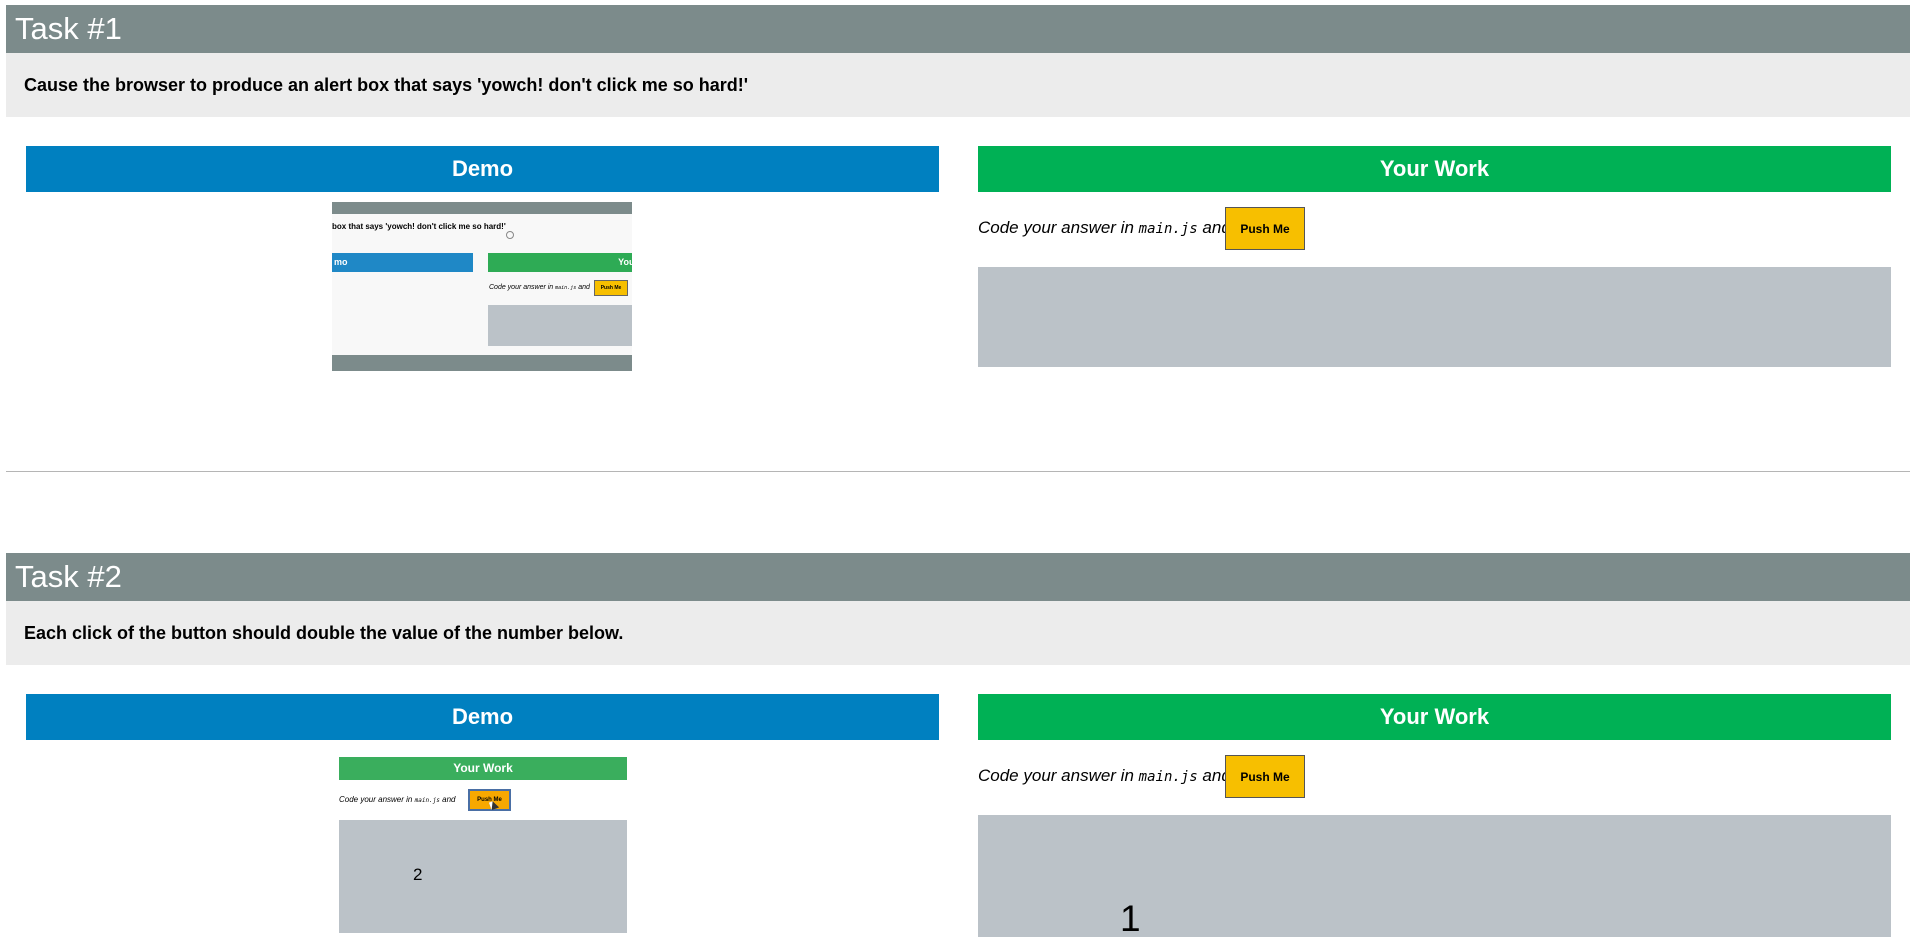  I want to click on preview-work-header: Your Work, so click(483, 768).